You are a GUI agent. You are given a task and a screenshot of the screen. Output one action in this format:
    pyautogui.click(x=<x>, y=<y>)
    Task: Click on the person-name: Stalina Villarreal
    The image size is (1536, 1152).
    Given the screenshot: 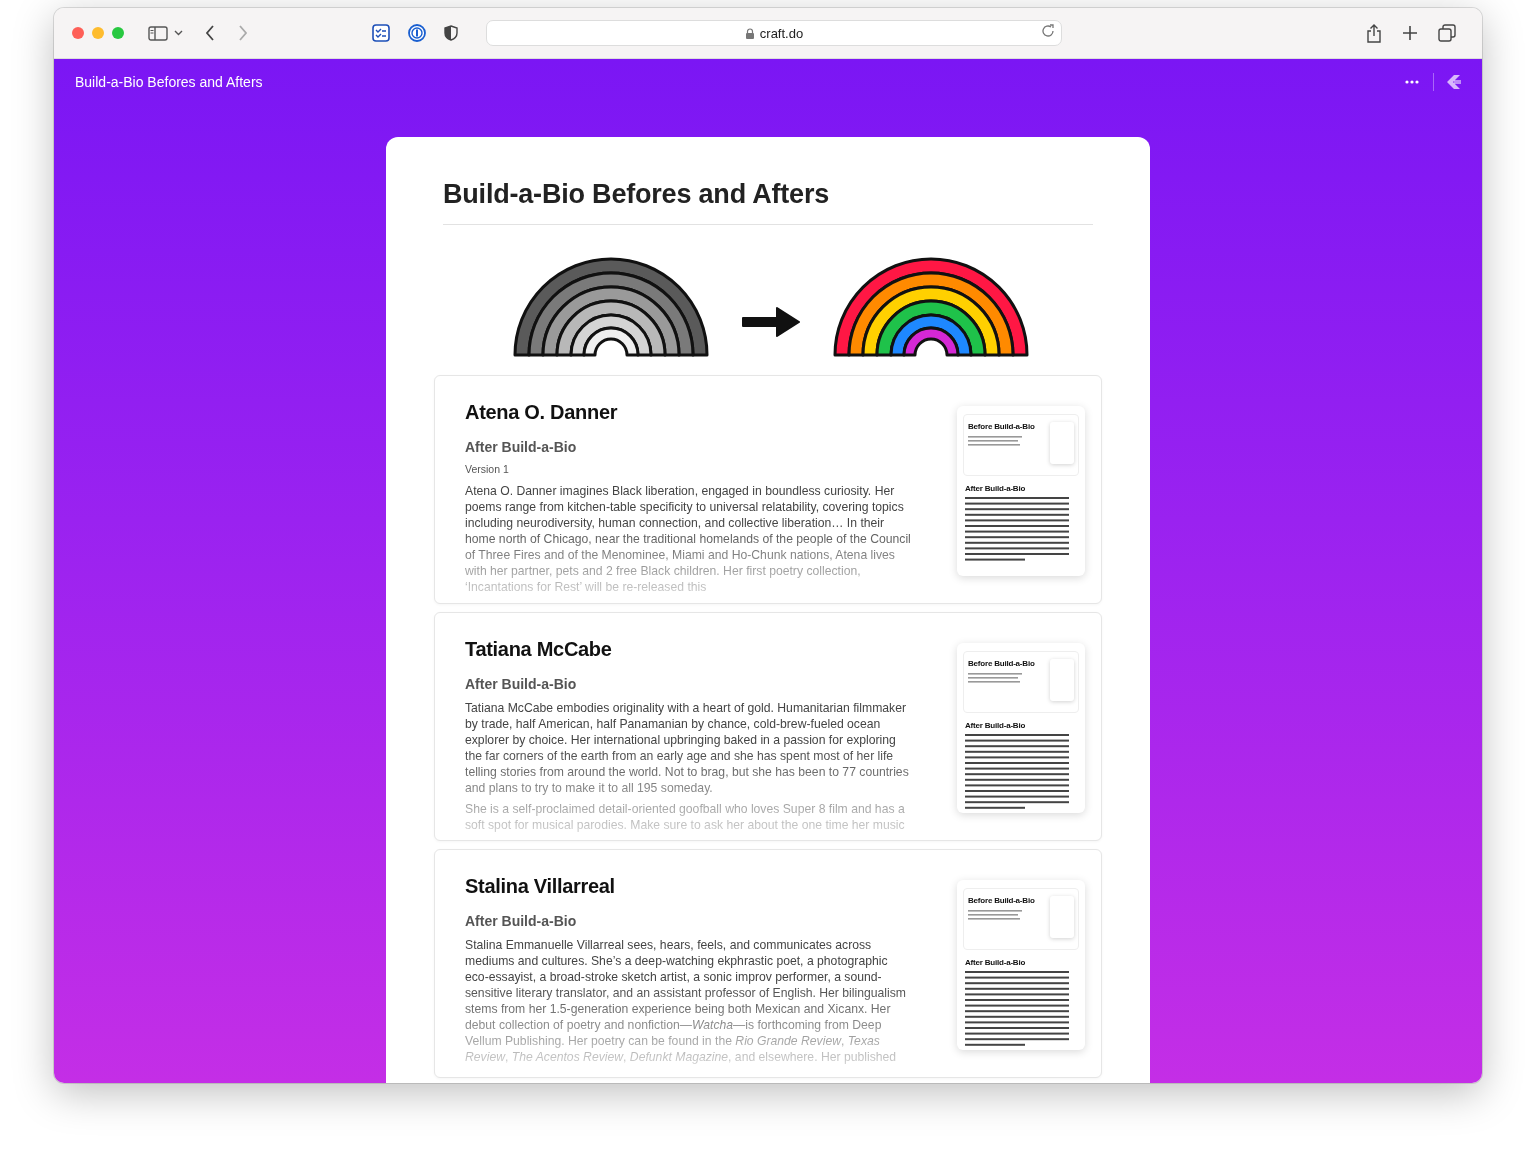 What is the action you would take?
    pyautogui.click(x=540, y=886)
    